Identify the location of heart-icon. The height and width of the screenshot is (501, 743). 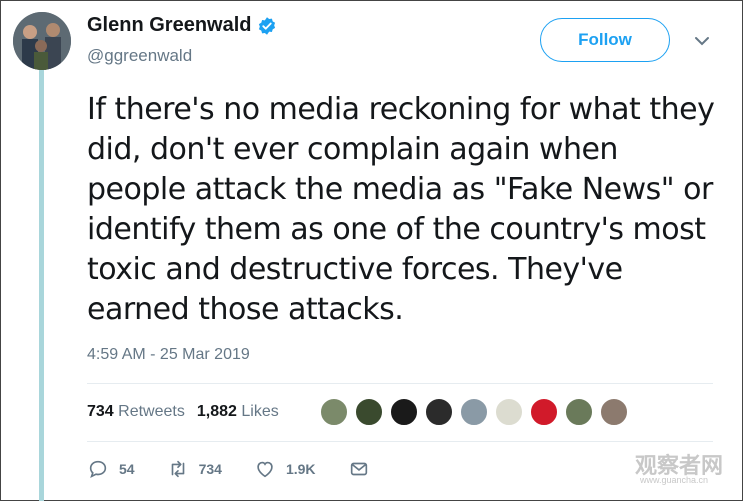
(265, 469).